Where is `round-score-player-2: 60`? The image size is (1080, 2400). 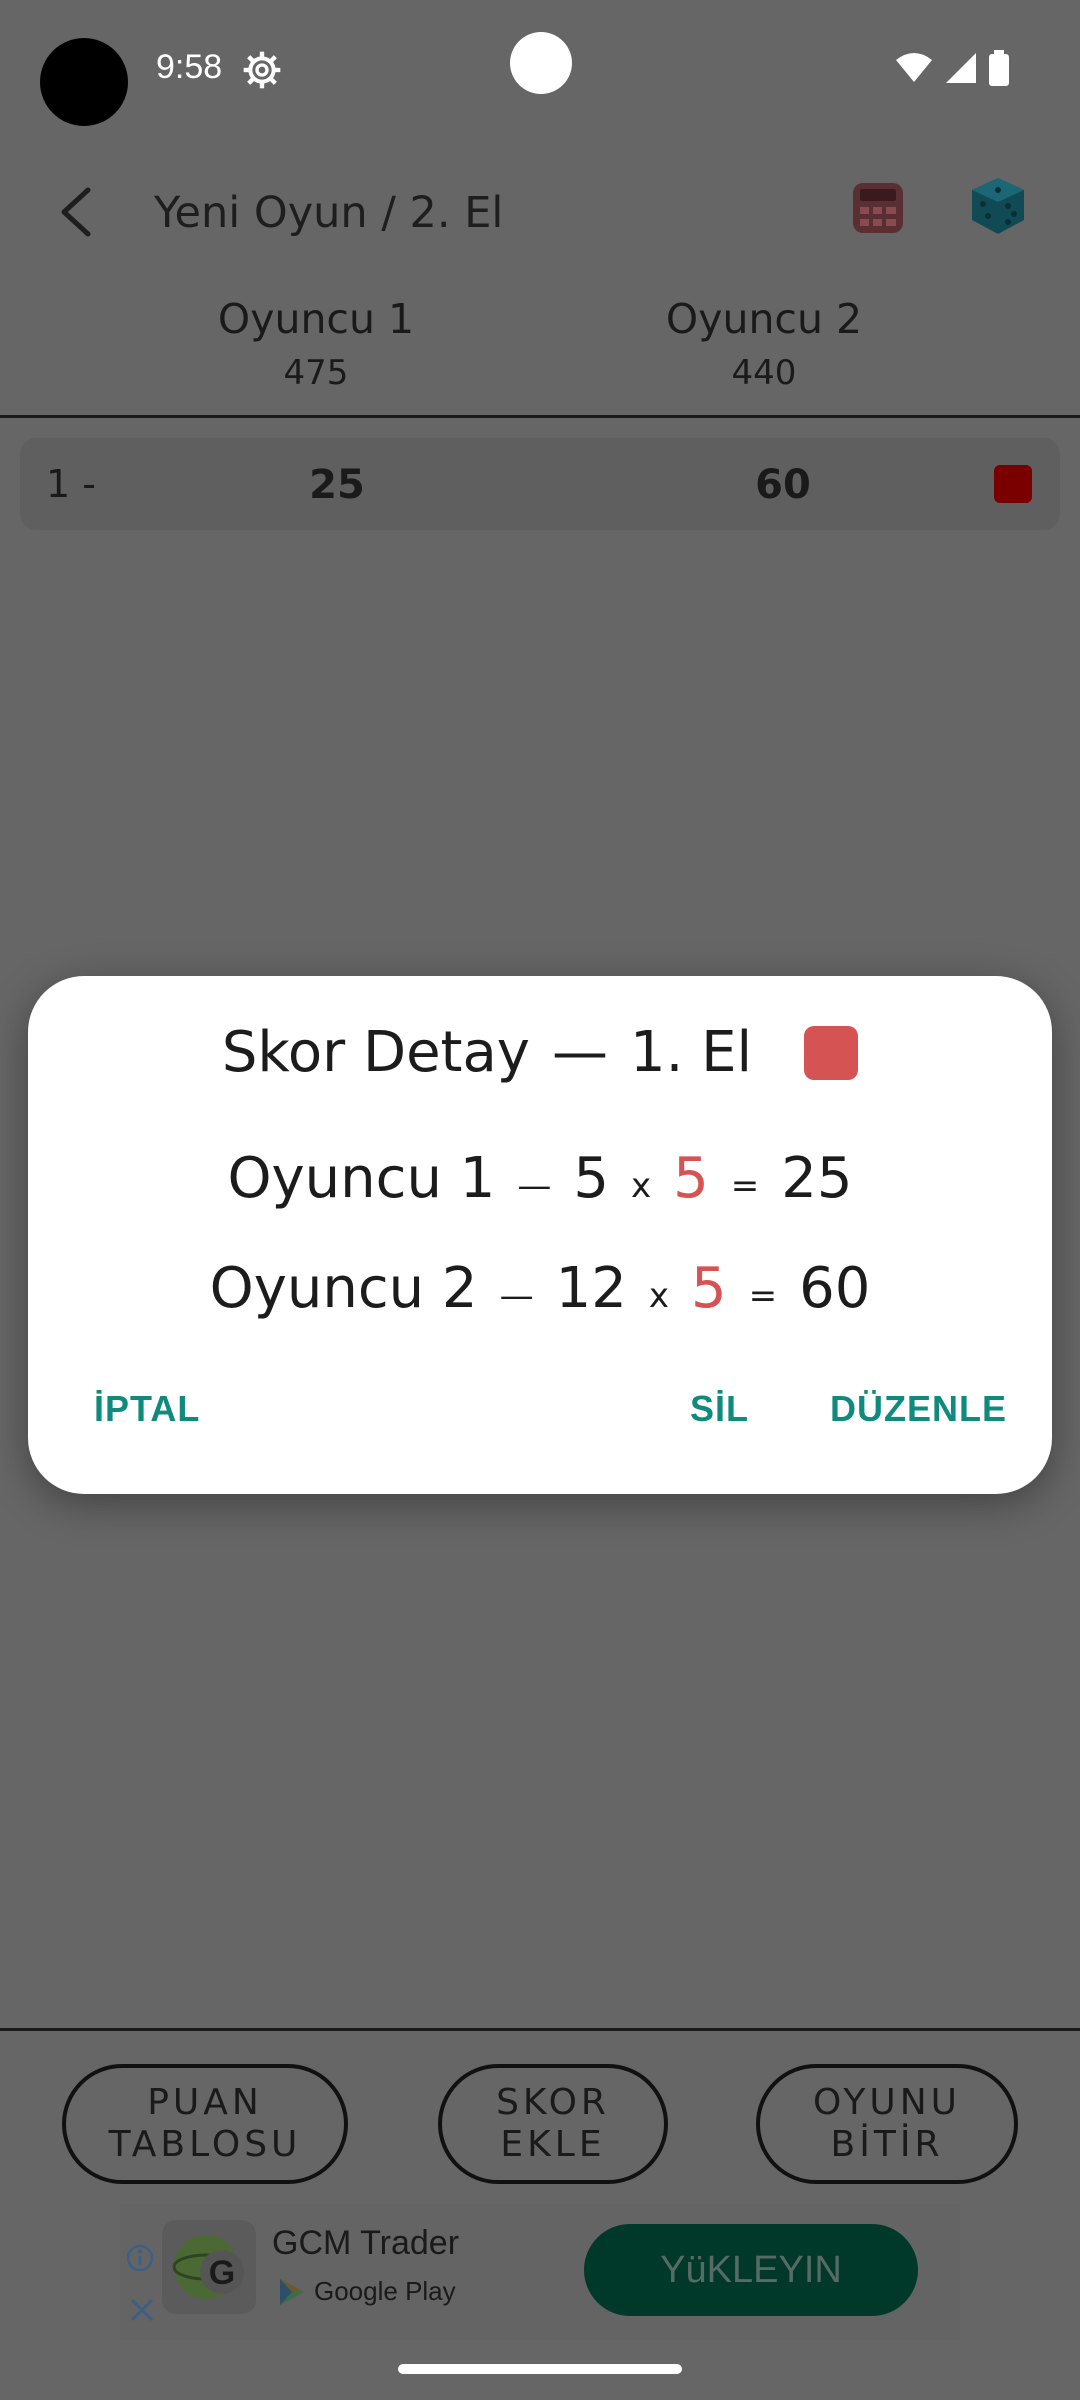 round-score-player-2: 60 is located at coordinates (783, 485).